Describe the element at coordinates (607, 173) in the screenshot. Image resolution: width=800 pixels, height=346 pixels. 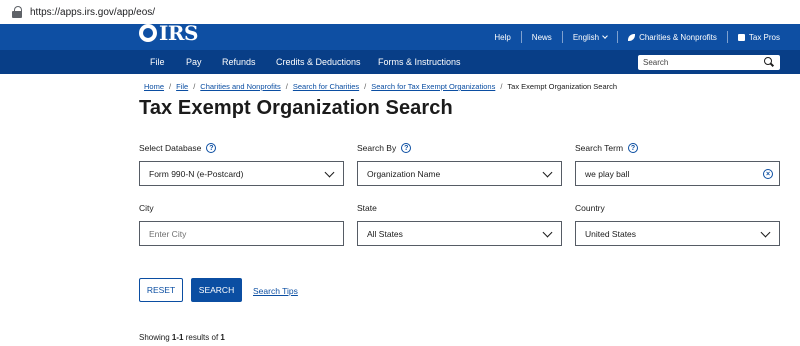
I see `search-term-value: we play ball` at that location.